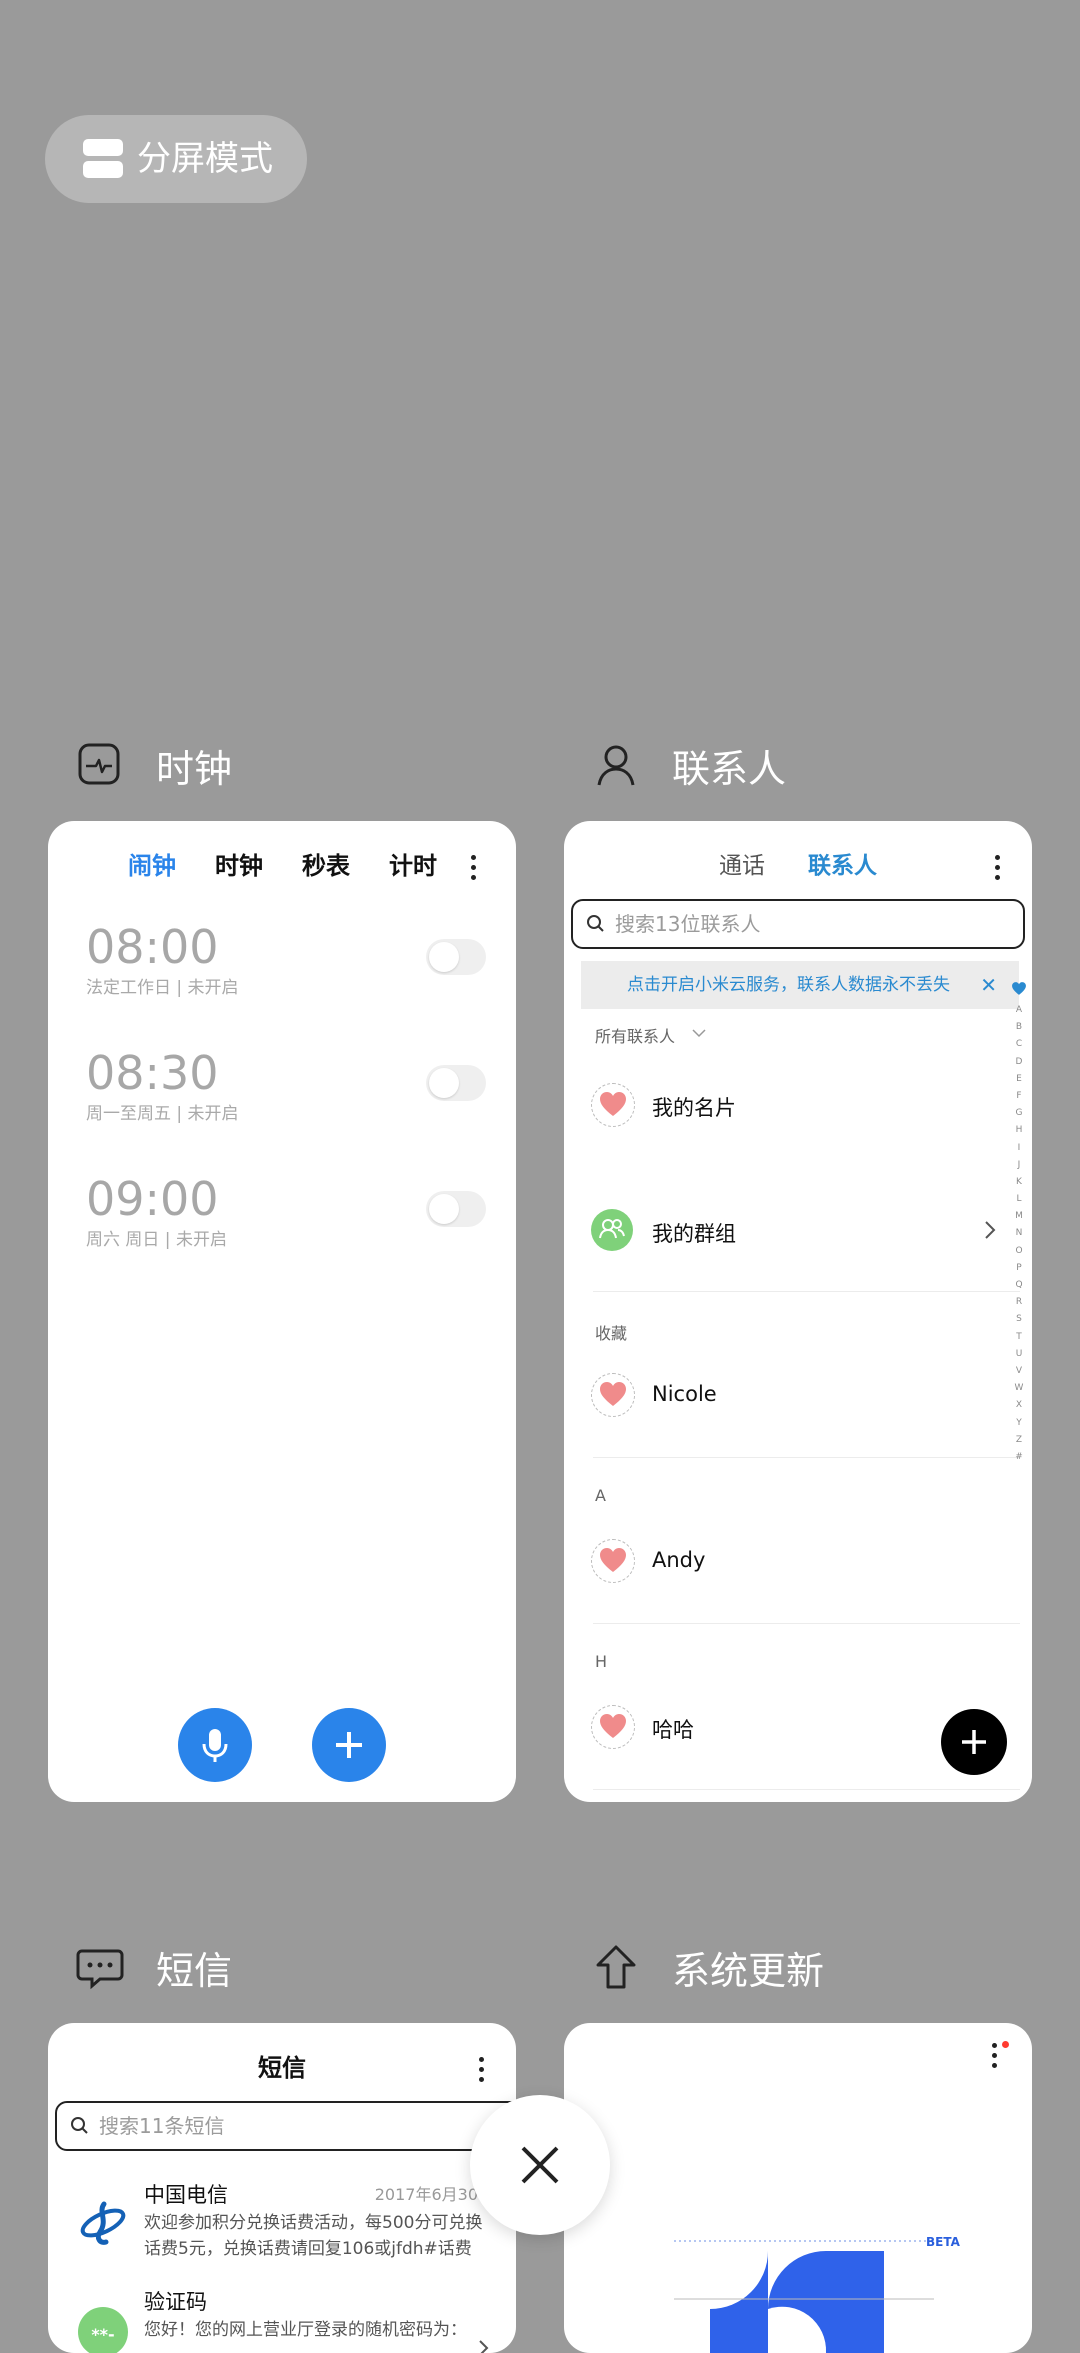 The height and width of the screenshot is (2353, 1080). What do you see at coordinates (103, 159) in the screenshot?
I see `split-screen-icon` at bounding box center [103, 159].